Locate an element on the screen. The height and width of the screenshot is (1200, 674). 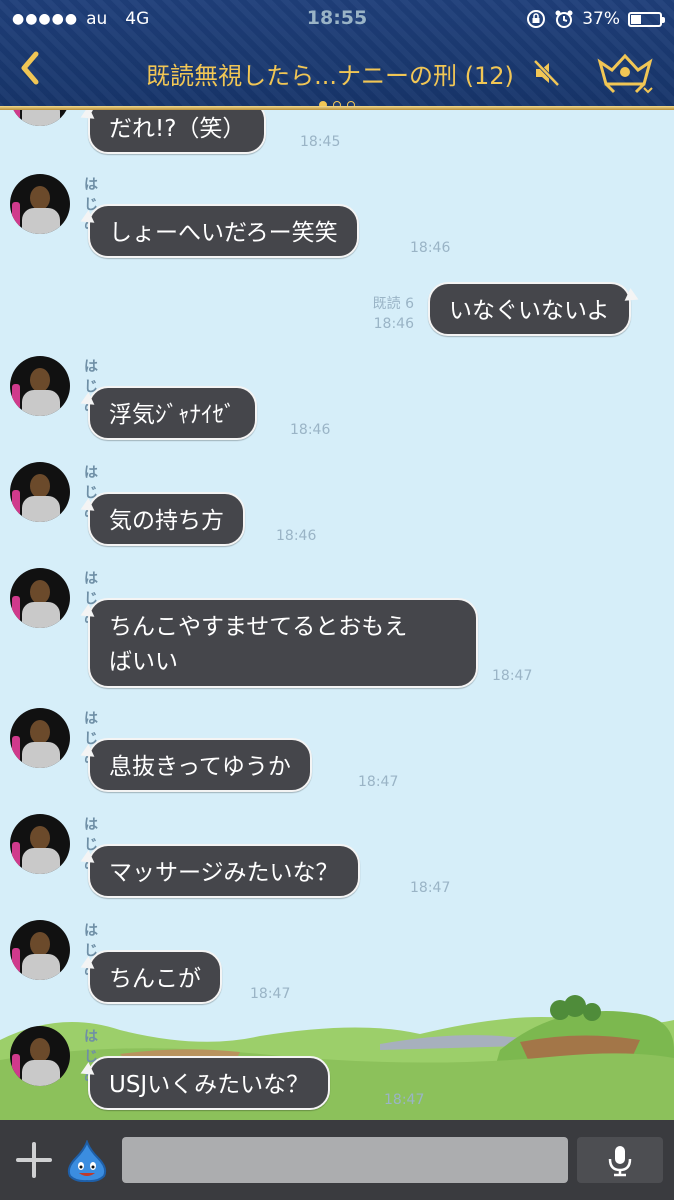
sticker-button is located at coordinates (87, 1162).